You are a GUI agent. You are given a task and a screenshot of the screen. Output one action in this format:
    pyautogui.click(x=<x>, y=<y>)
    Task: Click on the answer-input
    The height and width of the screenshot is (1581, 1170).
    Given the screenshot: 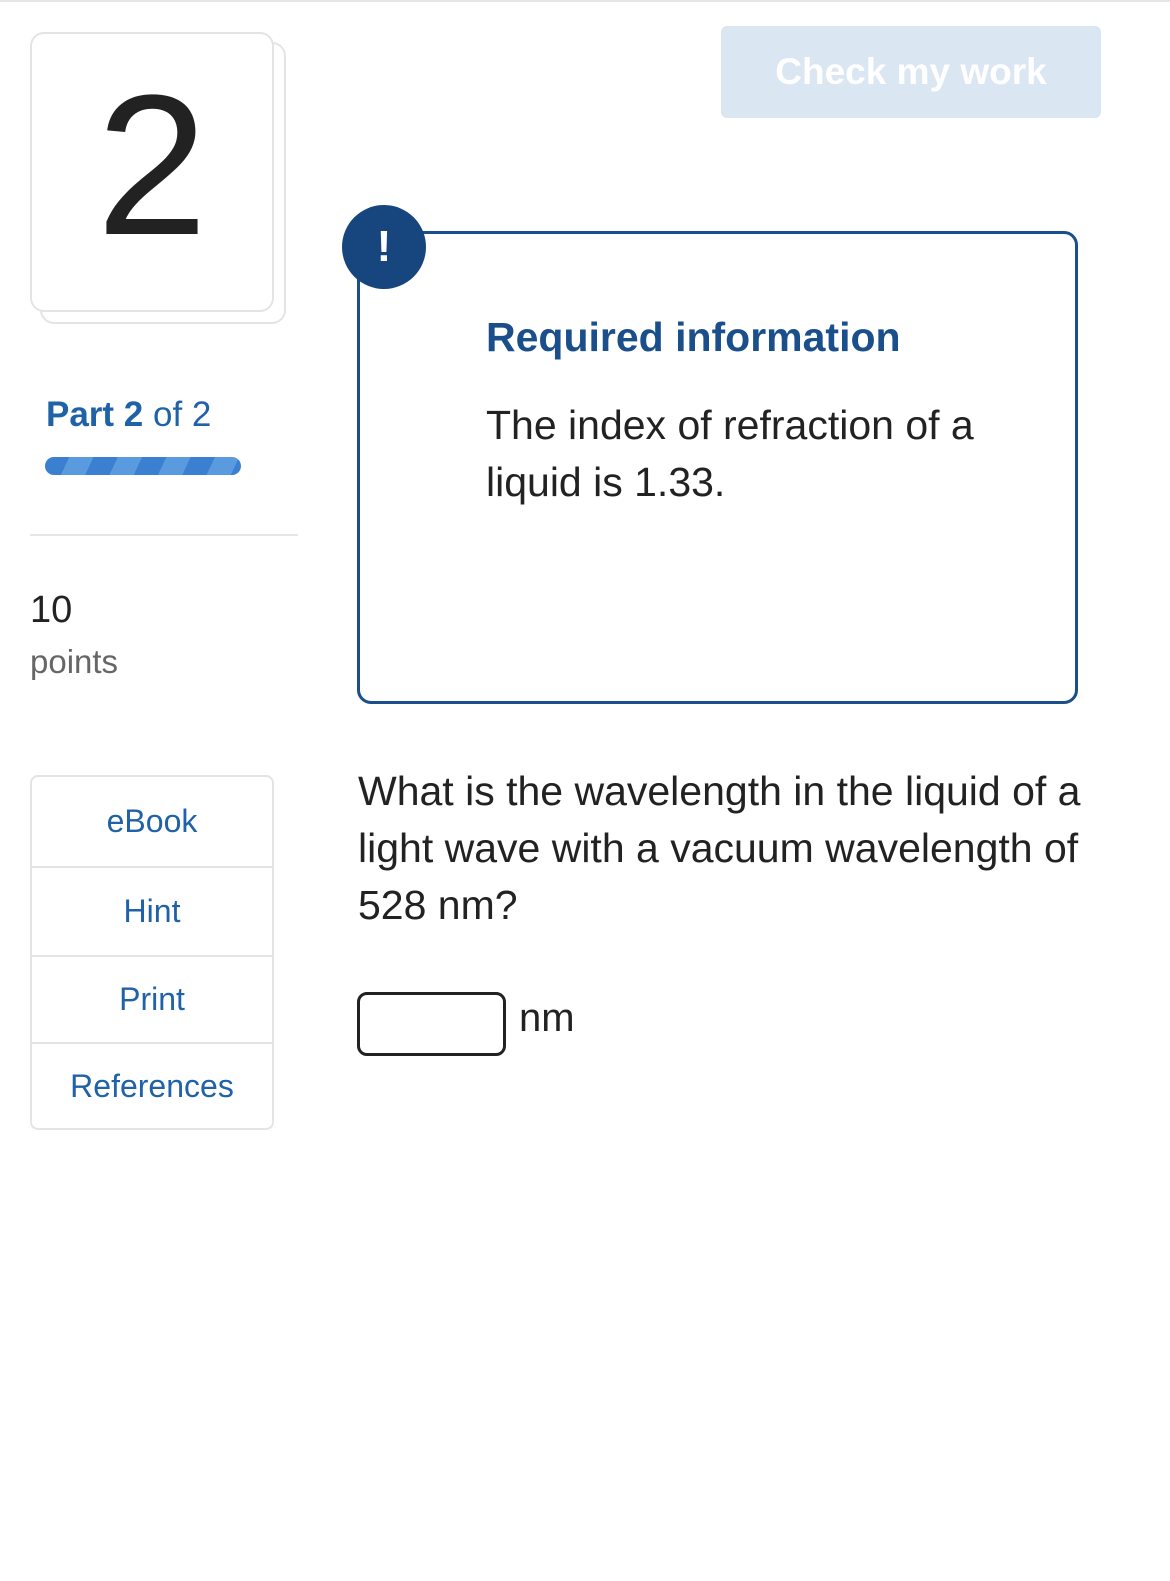 What is the action you would take?
    pyautogui.click(x=431, y=1024)
    